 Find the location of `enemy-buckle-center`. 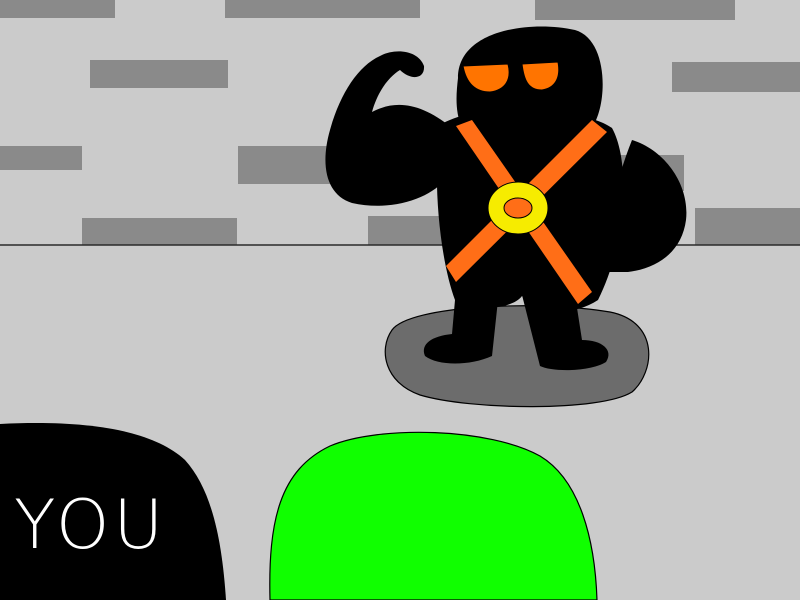

enemy-buckle-center is located at coordinates (518, 208).